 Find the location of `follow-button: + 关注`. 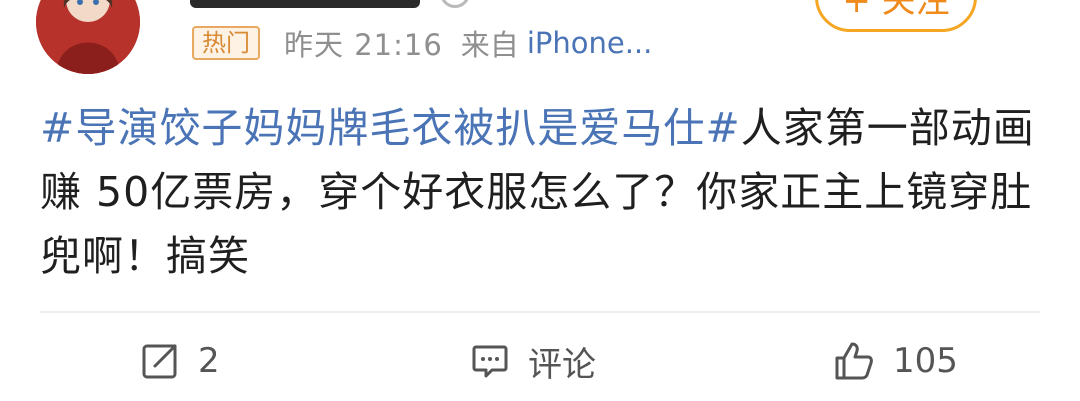

follow-button: + 关注 is located at coordinates (896, 16).